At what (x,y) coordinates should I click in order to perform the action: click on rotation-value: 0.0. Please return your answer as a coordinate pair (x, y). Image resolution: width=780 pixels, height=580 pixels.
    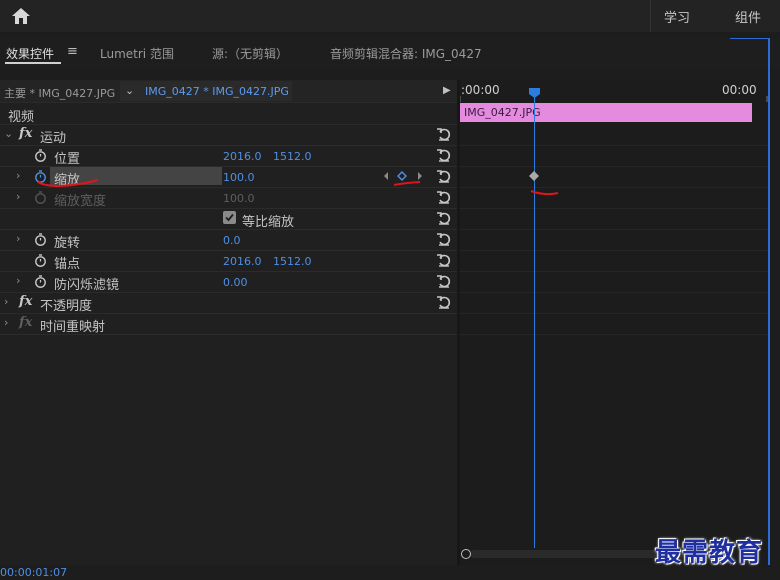
    Looking at the image, I should click on (232, 240).